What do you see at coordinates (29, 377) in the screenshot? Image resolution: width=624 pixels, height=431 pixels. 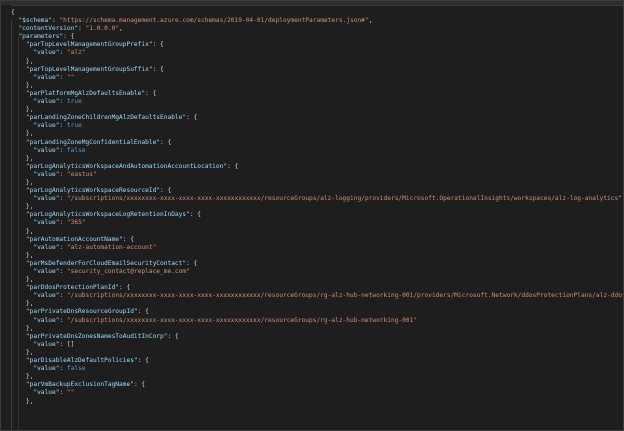 I see `json-punctuation: },` at bounding box center [29, 377].